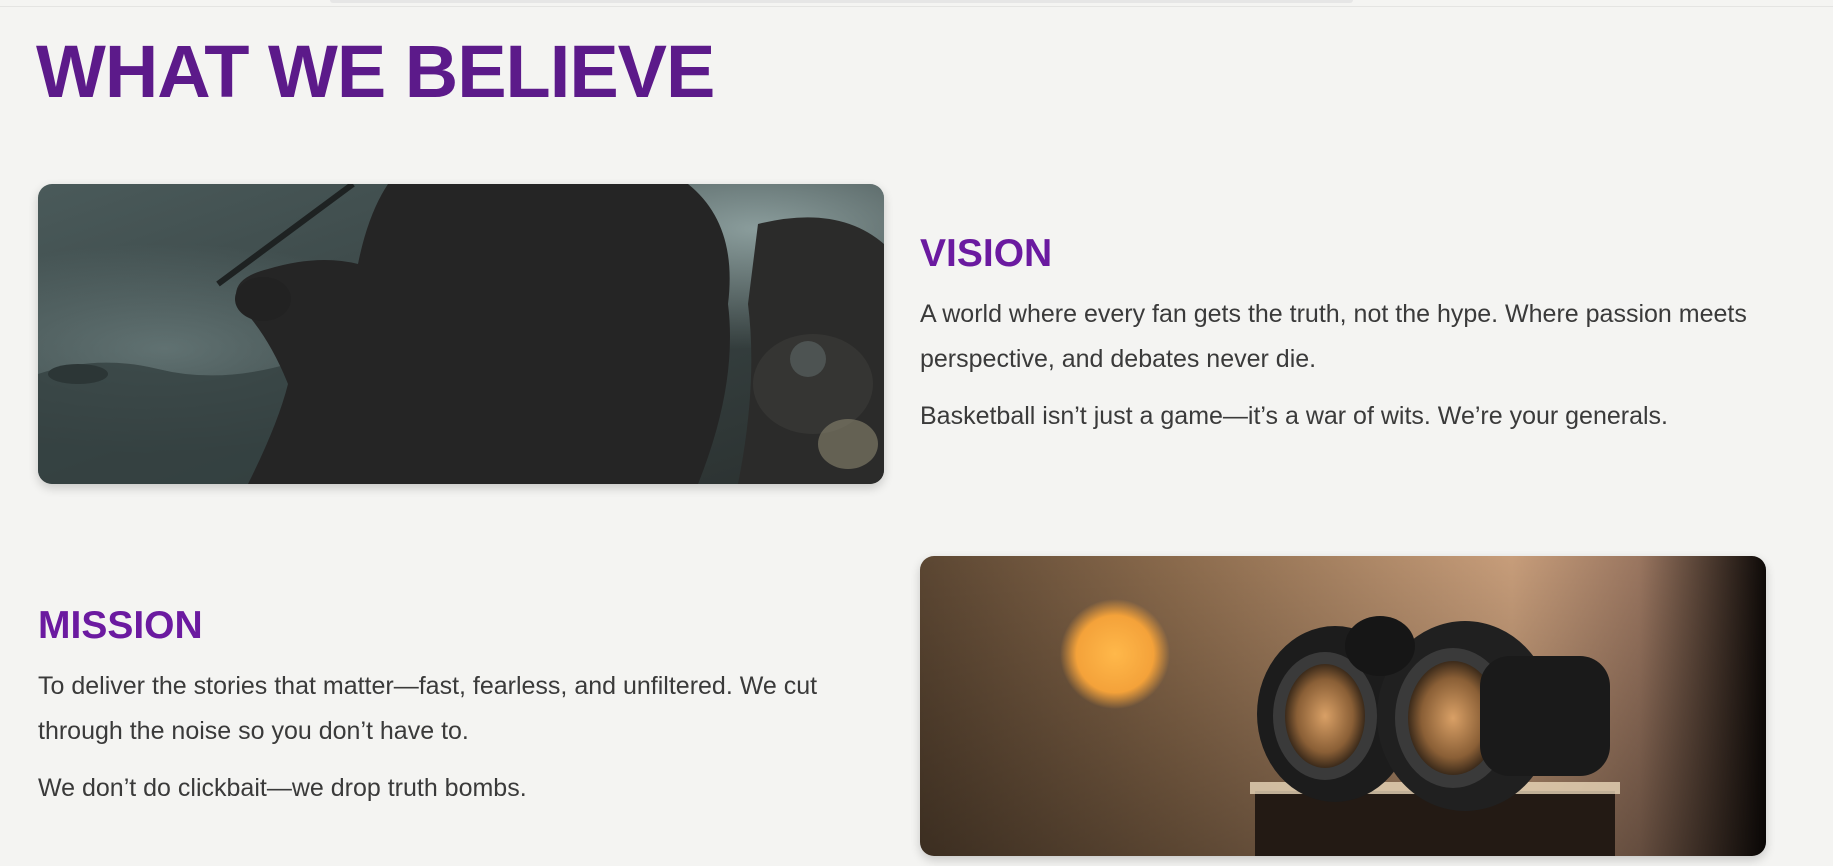 The image size is (1833, 866). What do you see at coordinates (916, 6) in the screenshot?
I see `top-divider` at bounding box center [916, 6].